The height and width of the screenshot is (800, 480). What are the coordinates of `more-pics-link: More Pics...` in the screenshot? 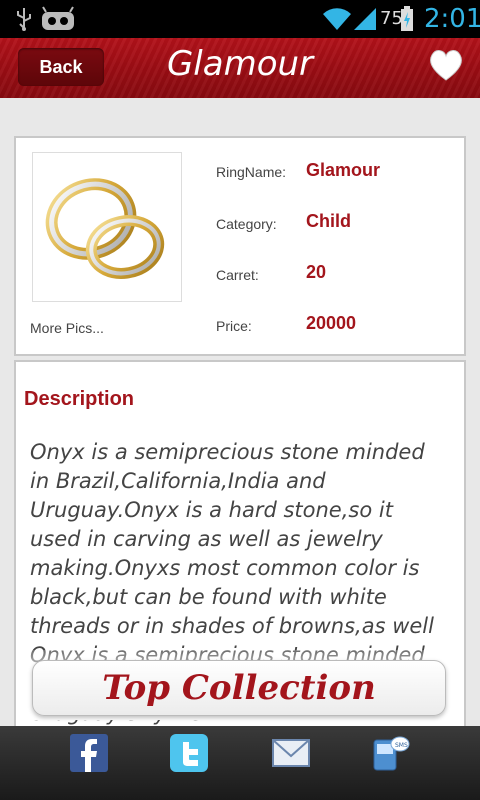 It's located at (67, 328).